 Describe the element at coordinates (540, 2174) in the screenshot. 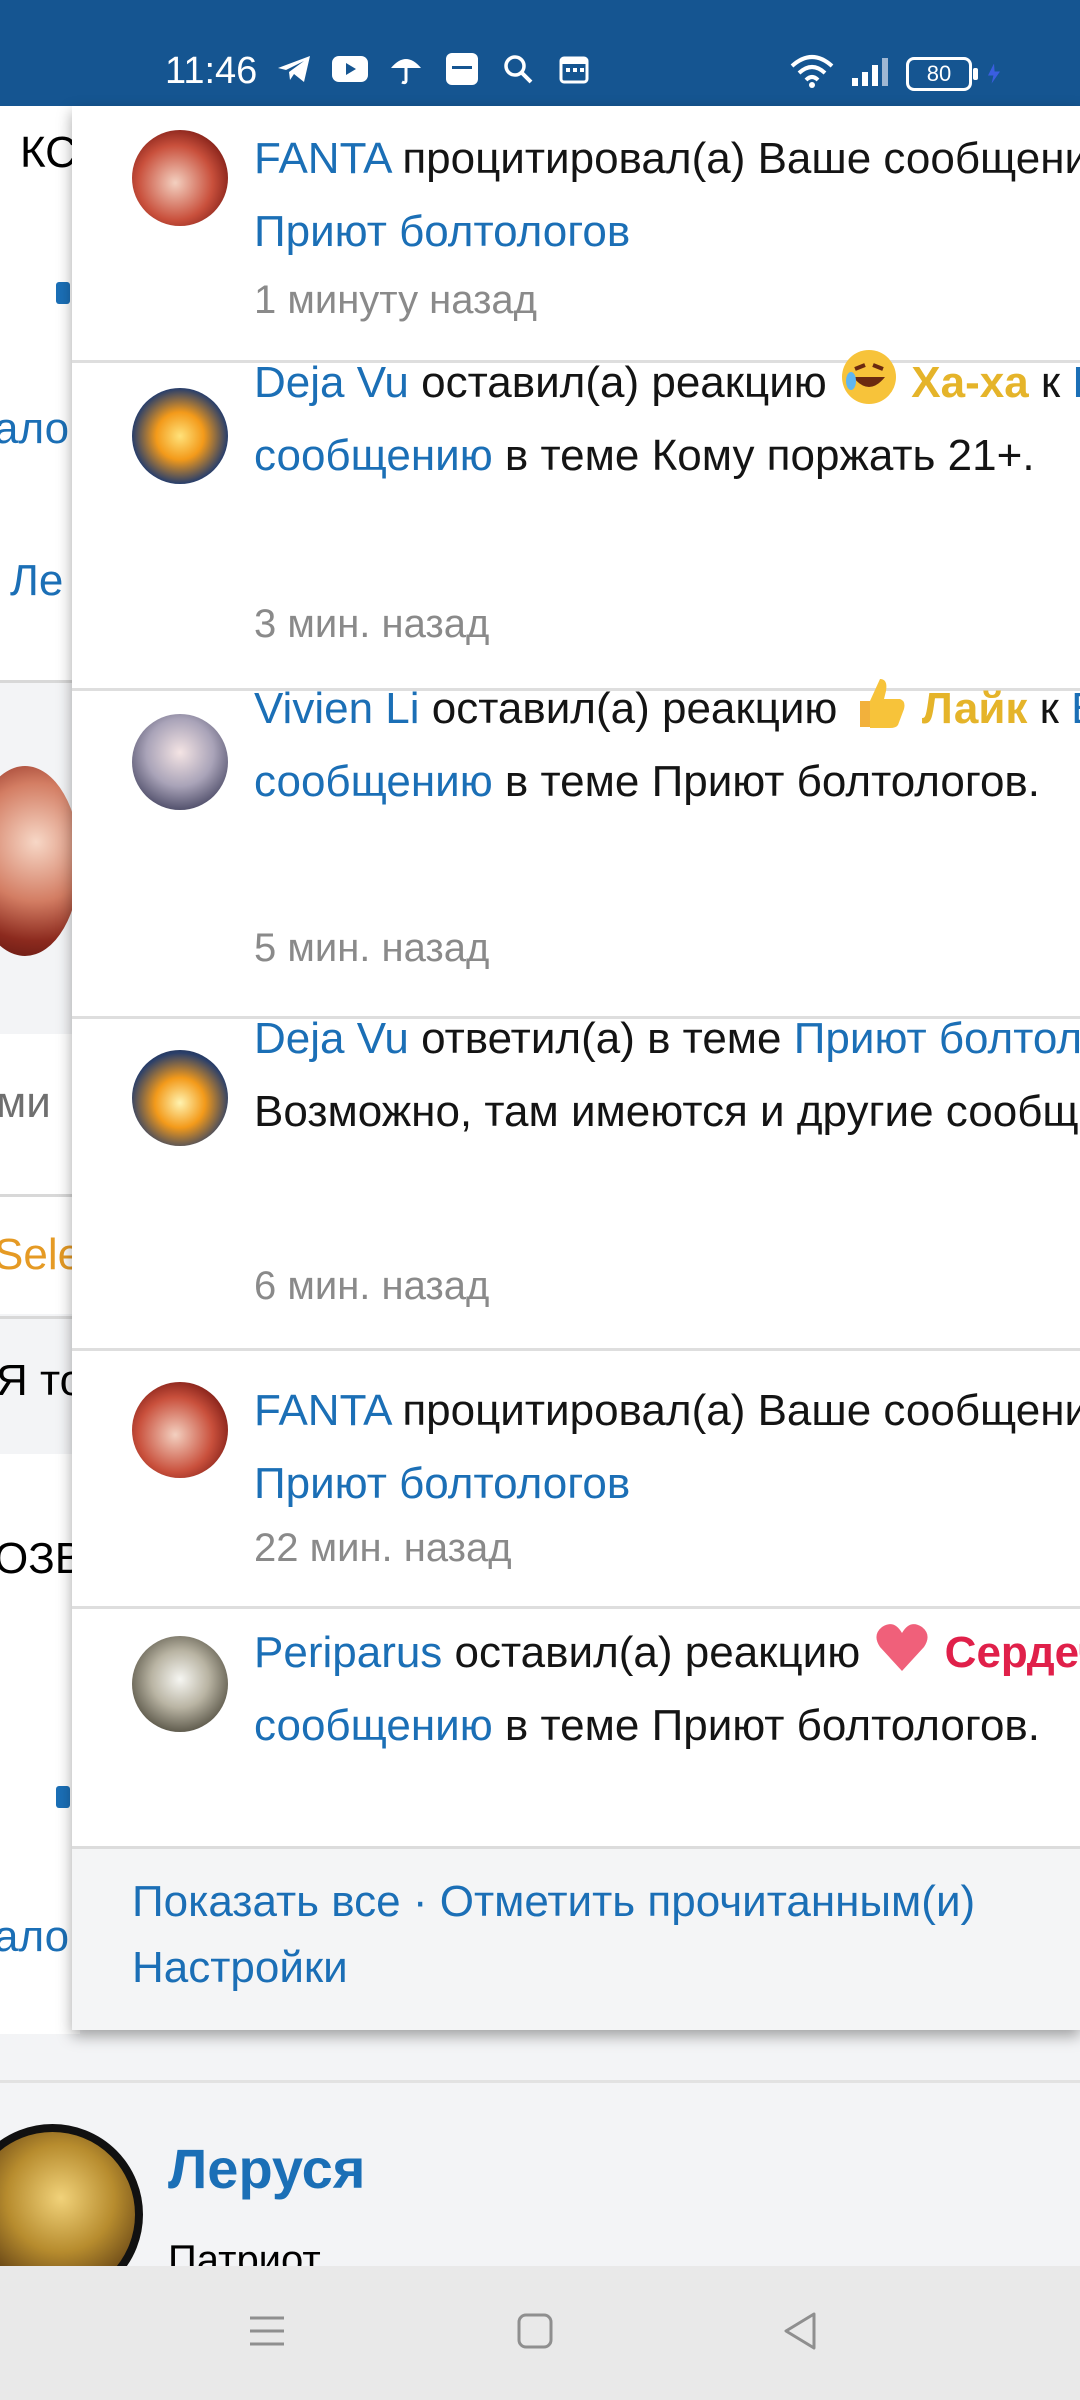

I see `profile-strip` at that location.